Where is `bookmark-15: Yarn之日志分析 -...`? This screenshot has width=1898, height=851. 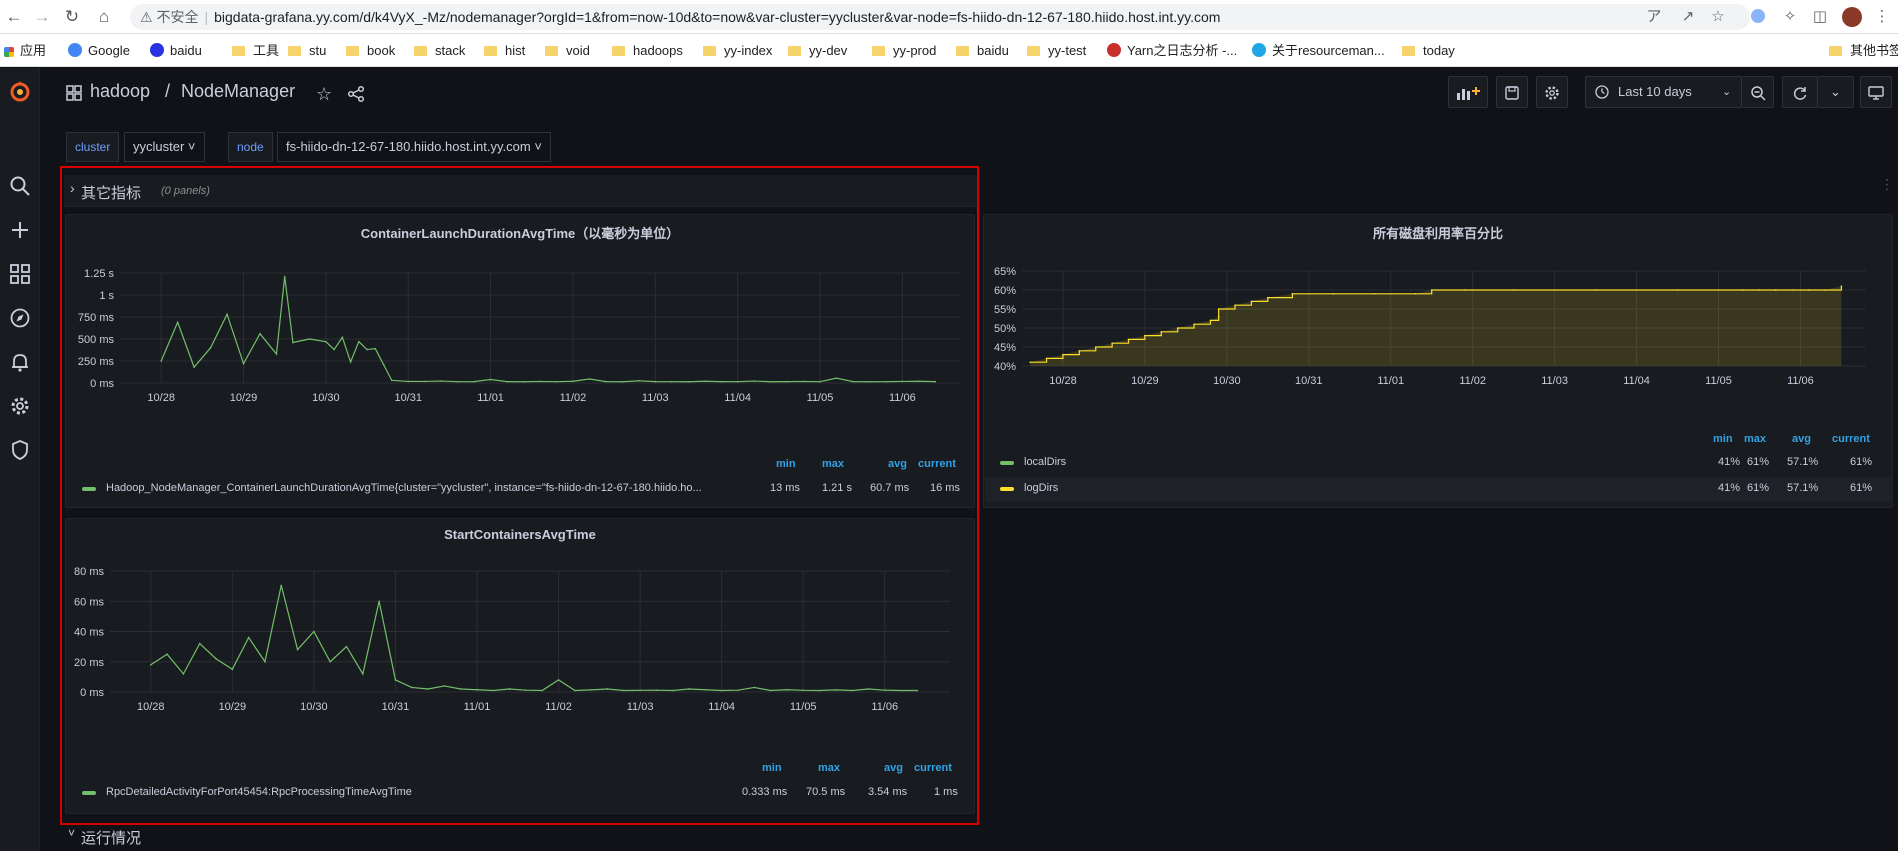
bookmark-15: Yarn之日志分析 -... is located at coordinates (1172, 51).